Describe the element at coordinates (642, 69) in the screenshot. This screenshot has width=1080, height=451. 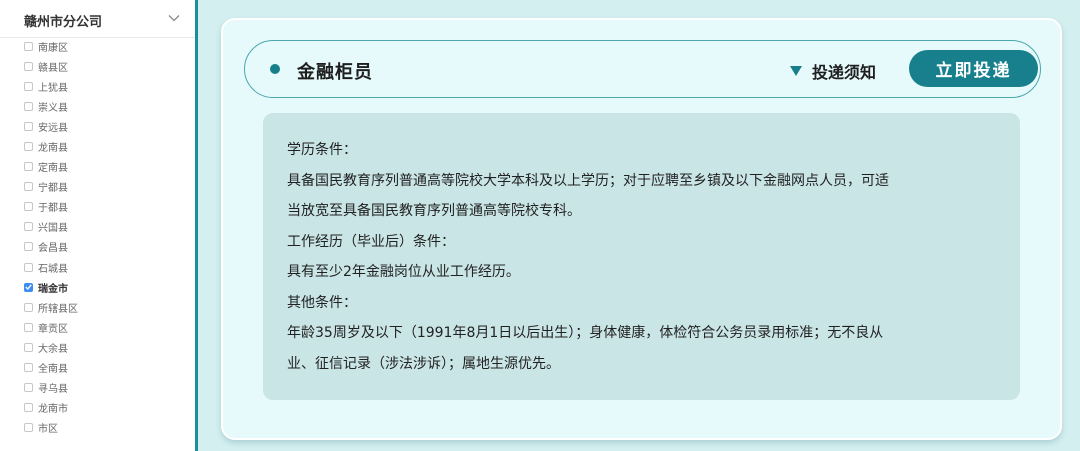
I see `job-header: 金融柜员 投递须知 立即投递` at that location.